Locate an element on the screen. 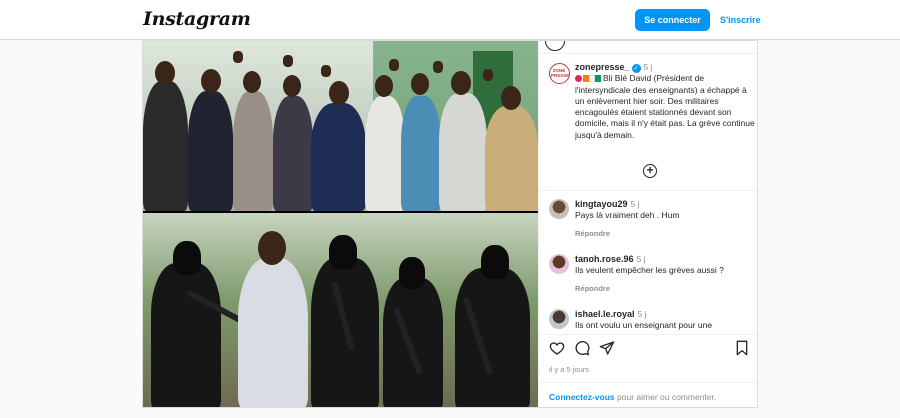  author-avatar: ZONE PRESSE is located at coordinates (559, 73).